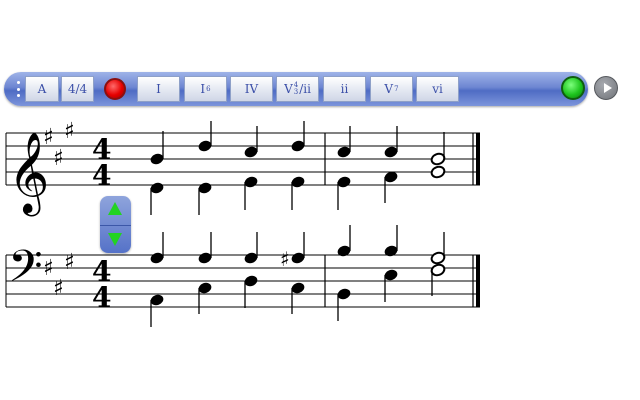 The height and width of the screenshot is (400, 640). What do you see at coordinates (58, 288) in the screenshot?
I see `bass-sharp-c: ♯` at bounding box center [58, 288].